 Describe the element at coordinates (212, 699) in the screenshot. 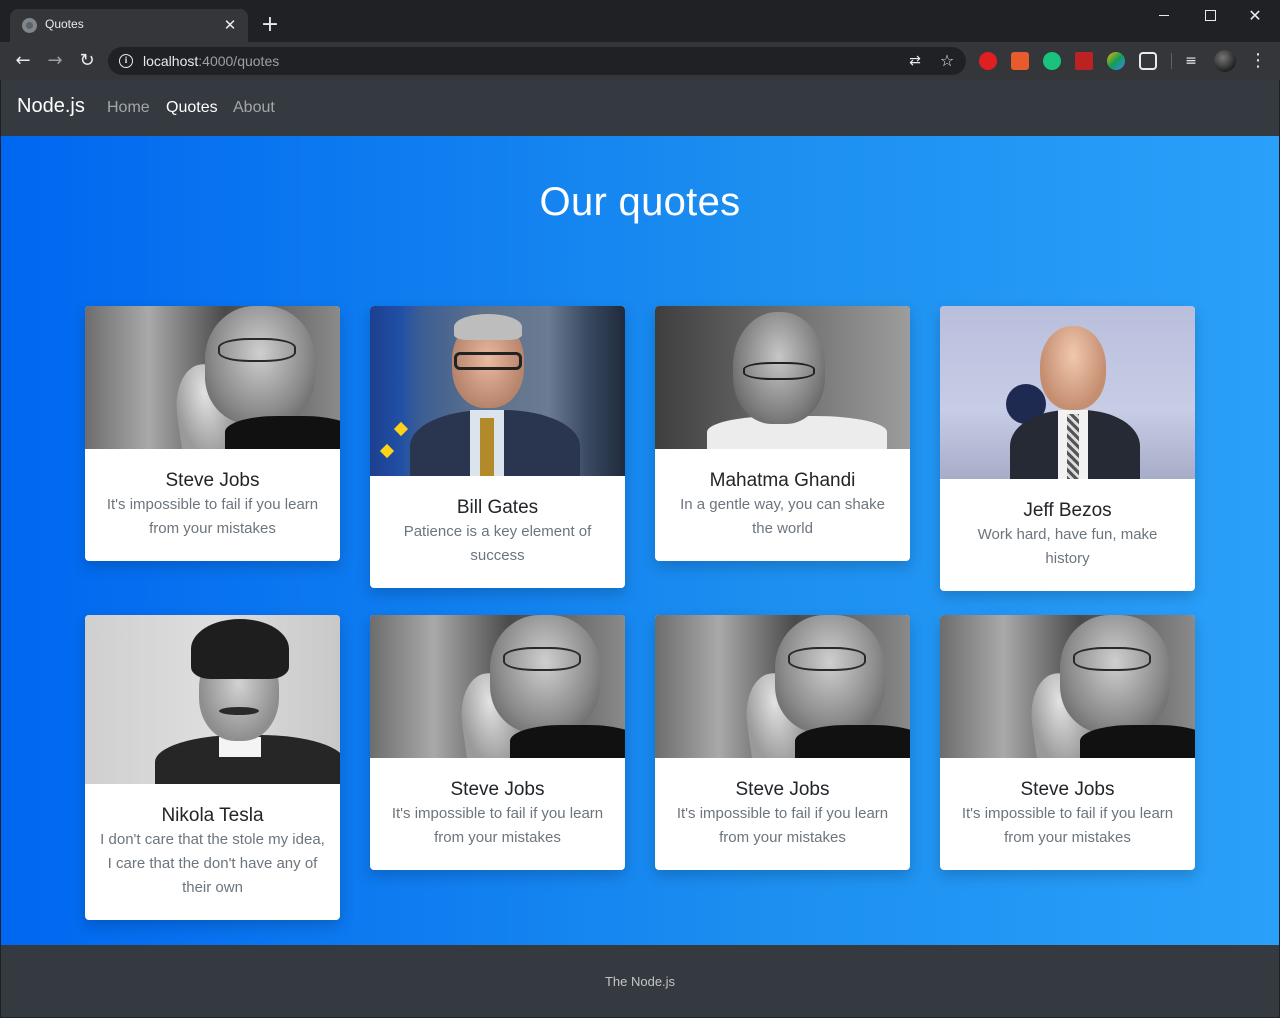

I see `nikola-tesla-portrait` at that location.